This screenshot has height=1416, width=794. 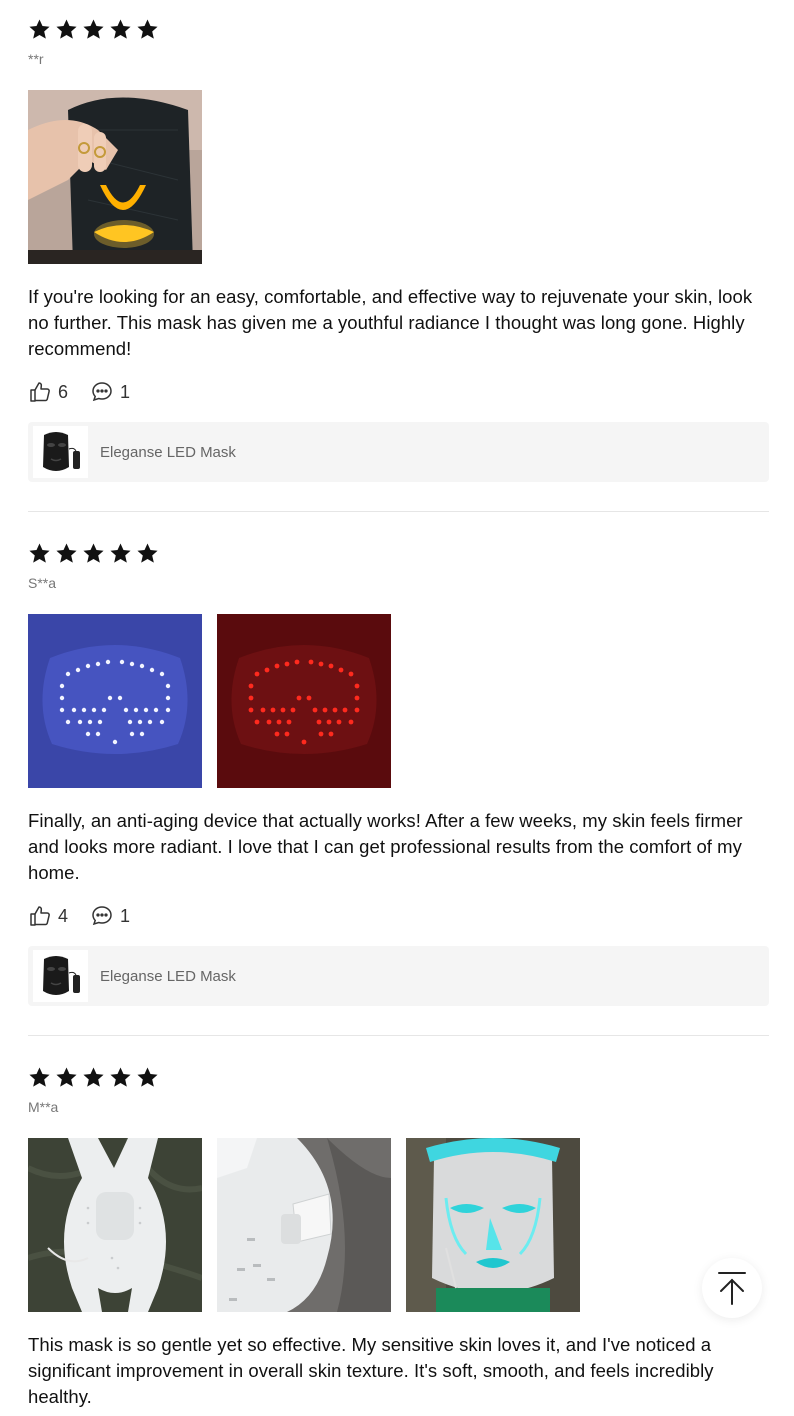 I want to click on reviewer-name: S**a, so click(x=42, y=583).